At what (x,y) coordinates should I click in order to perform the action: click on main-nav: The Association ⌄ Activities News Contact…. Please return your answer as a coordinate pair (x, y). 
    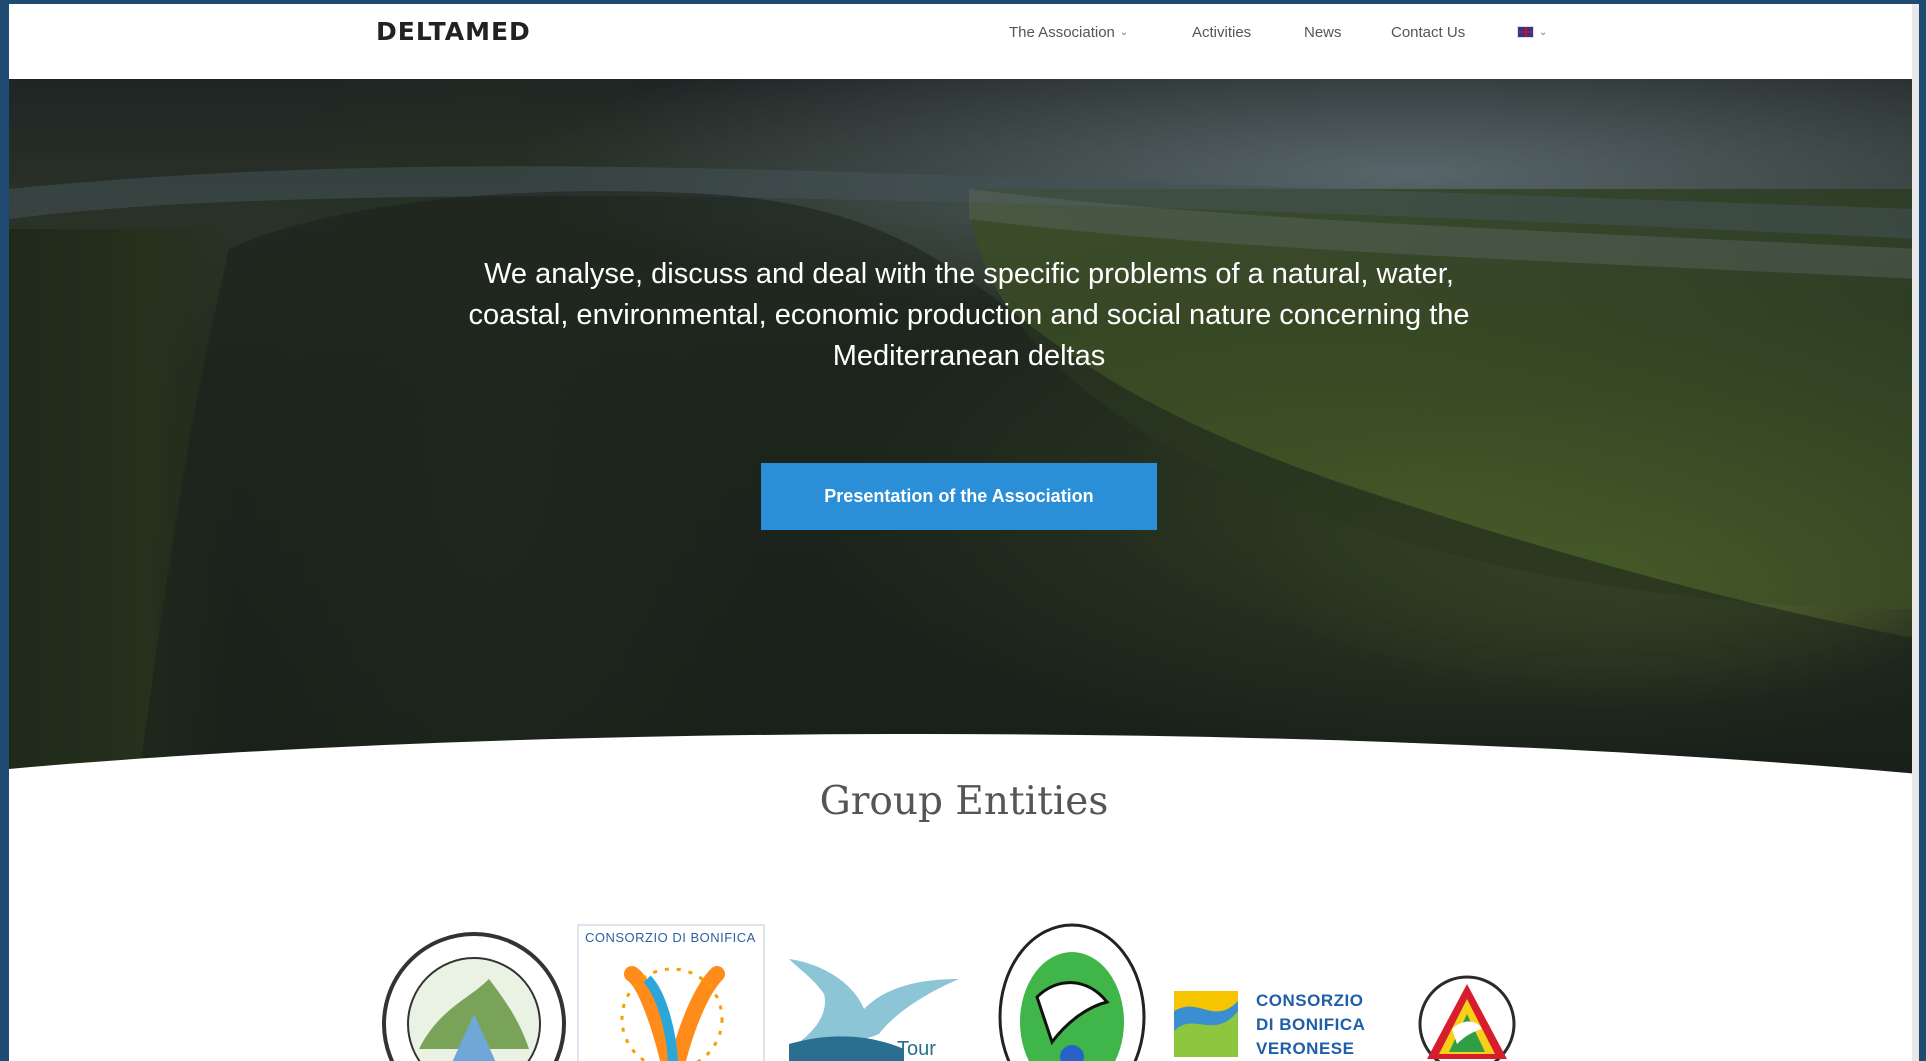
    Looking at the image, I should click on (964, 36).